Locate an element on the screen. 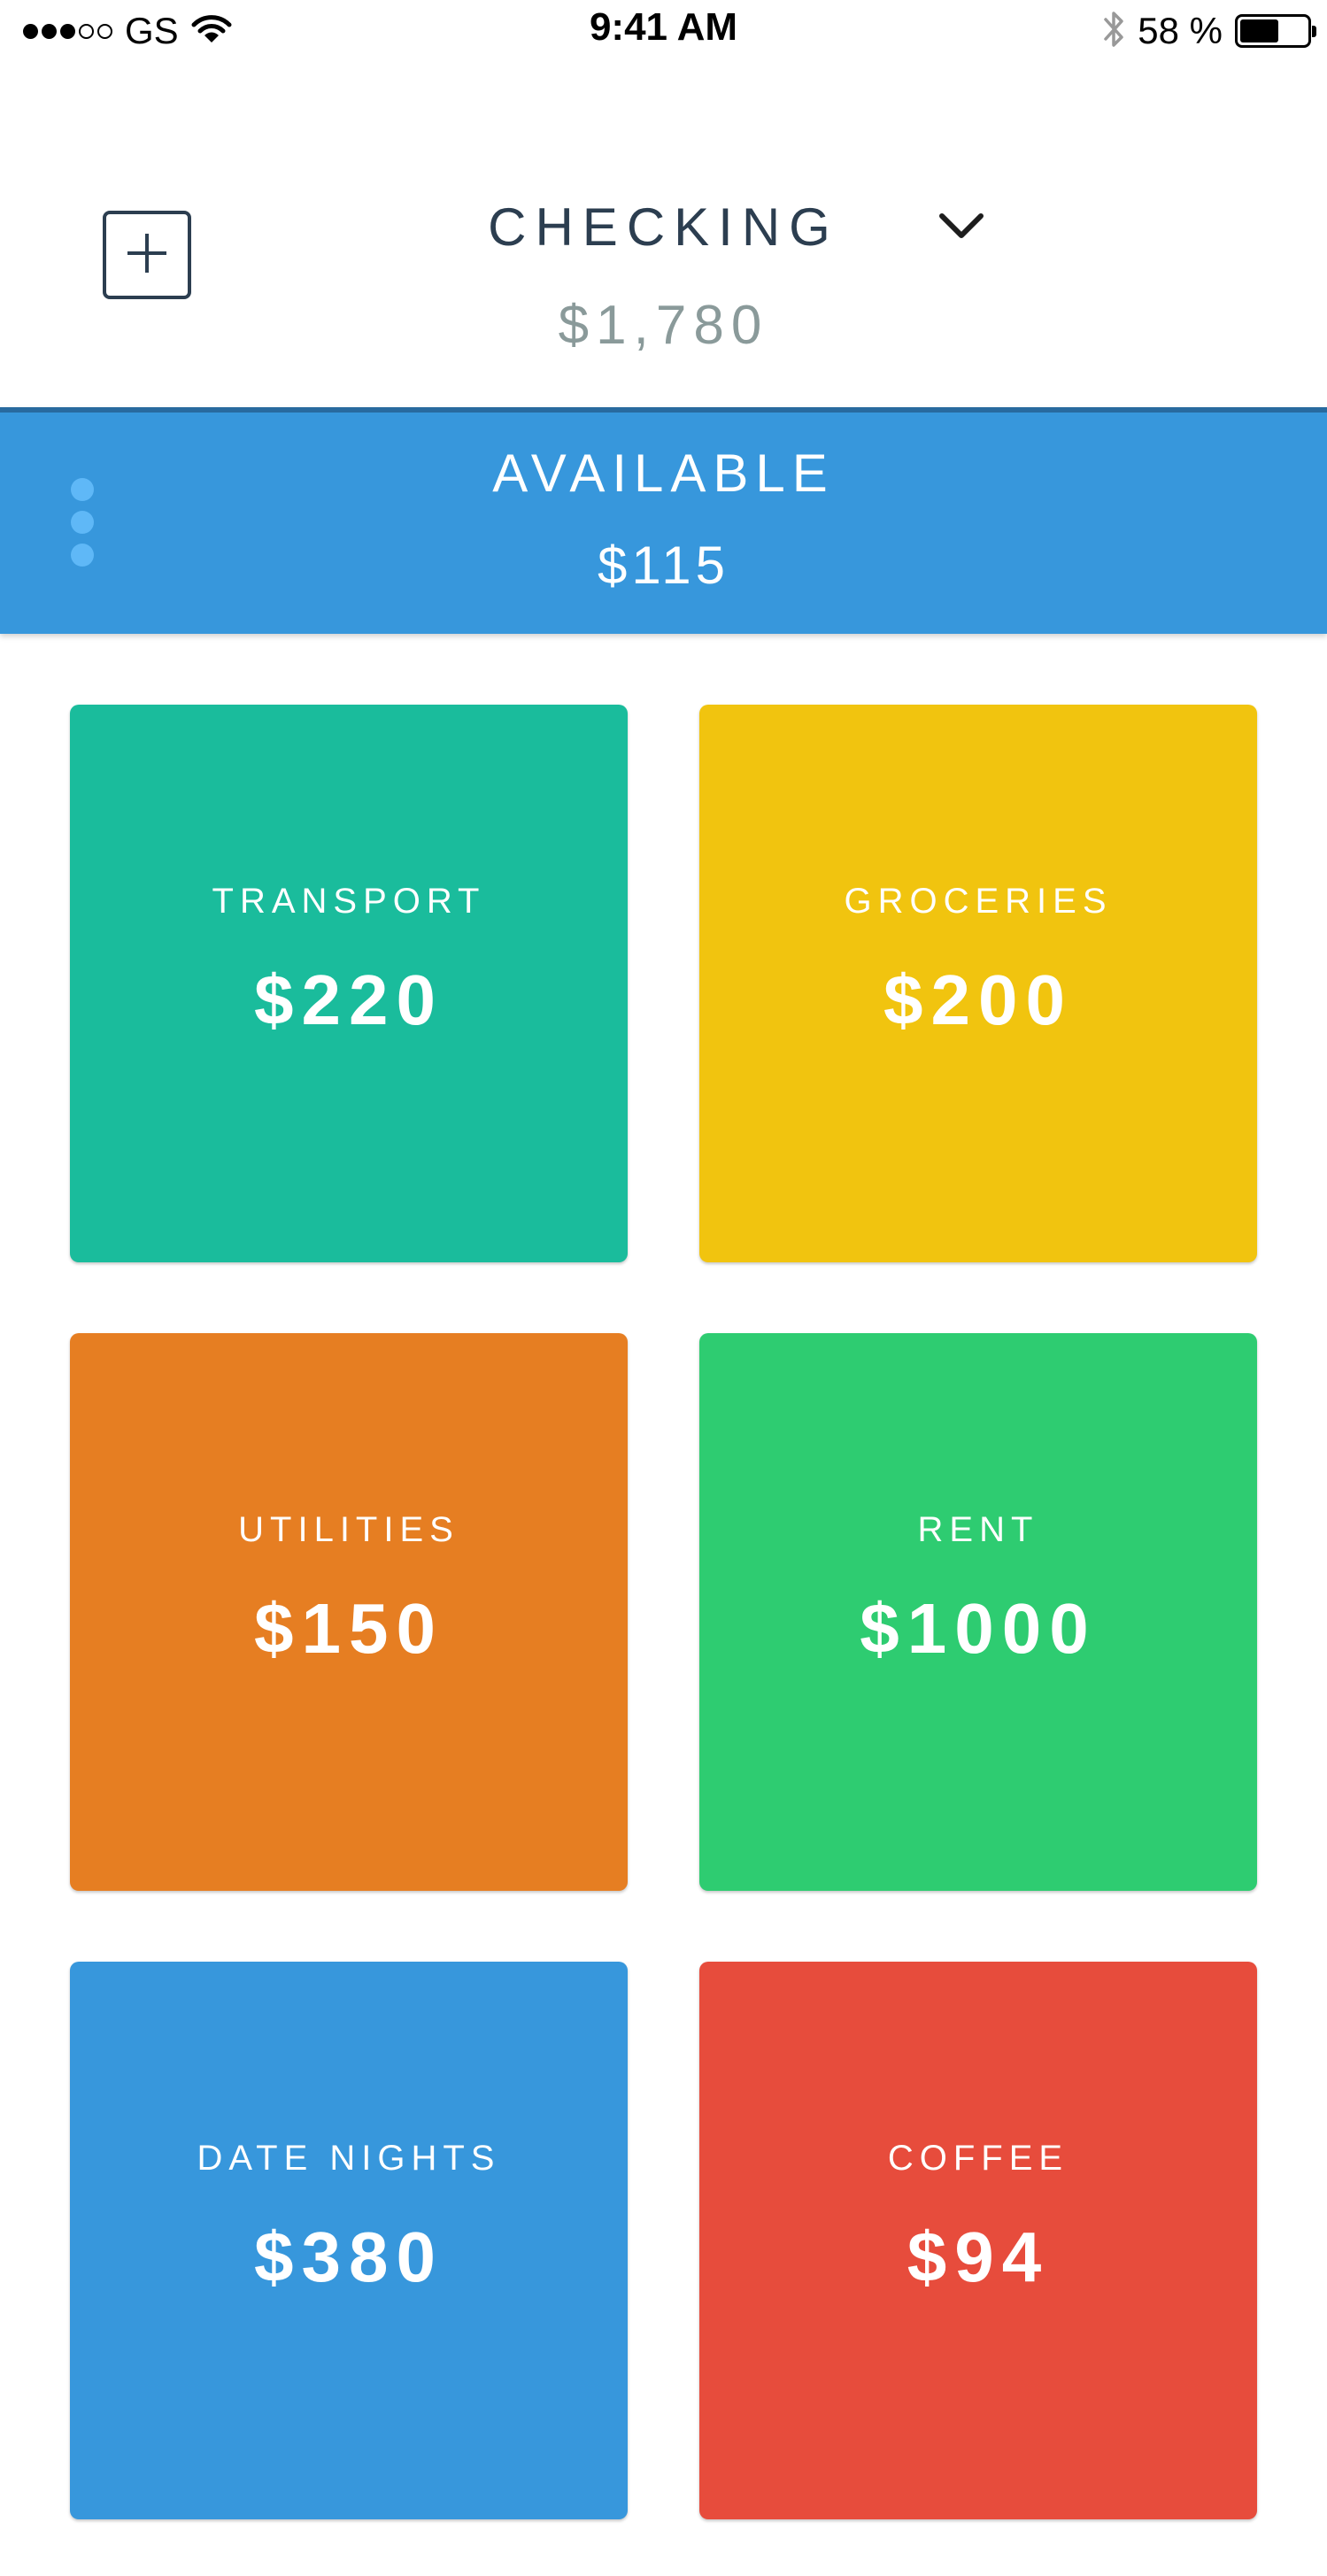 Image resolution: width=1327 pixels, height=2576 pixels. account-name: CHECKING is located at coordinates (664, 227).